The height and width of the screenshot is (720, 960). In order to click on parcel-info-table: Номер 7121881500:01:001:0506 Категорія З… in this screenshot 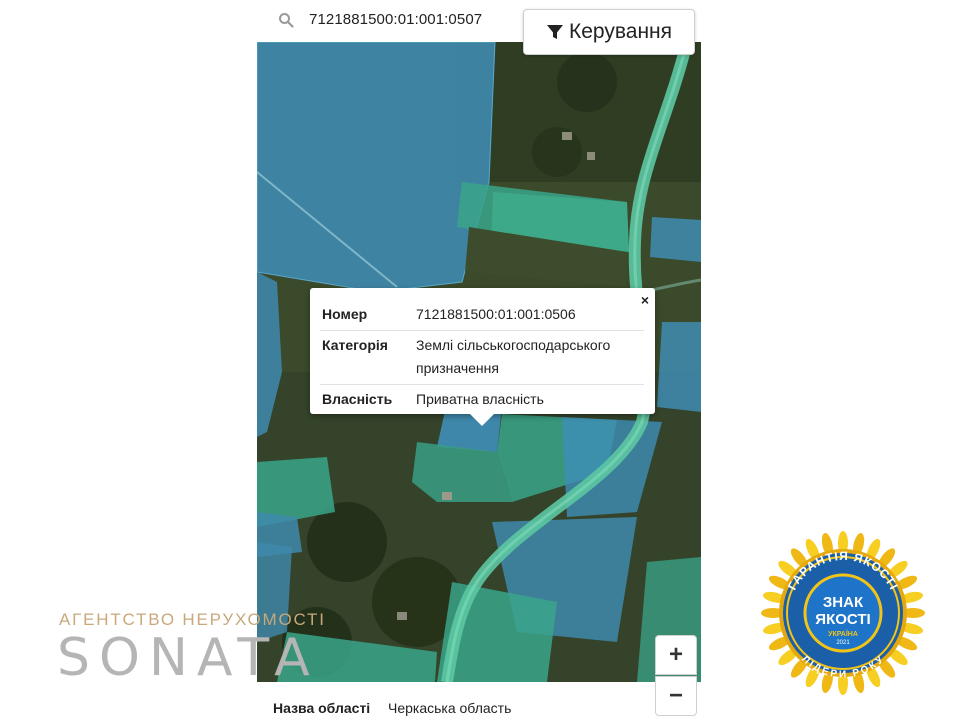, I will do `click(482, 357)`.